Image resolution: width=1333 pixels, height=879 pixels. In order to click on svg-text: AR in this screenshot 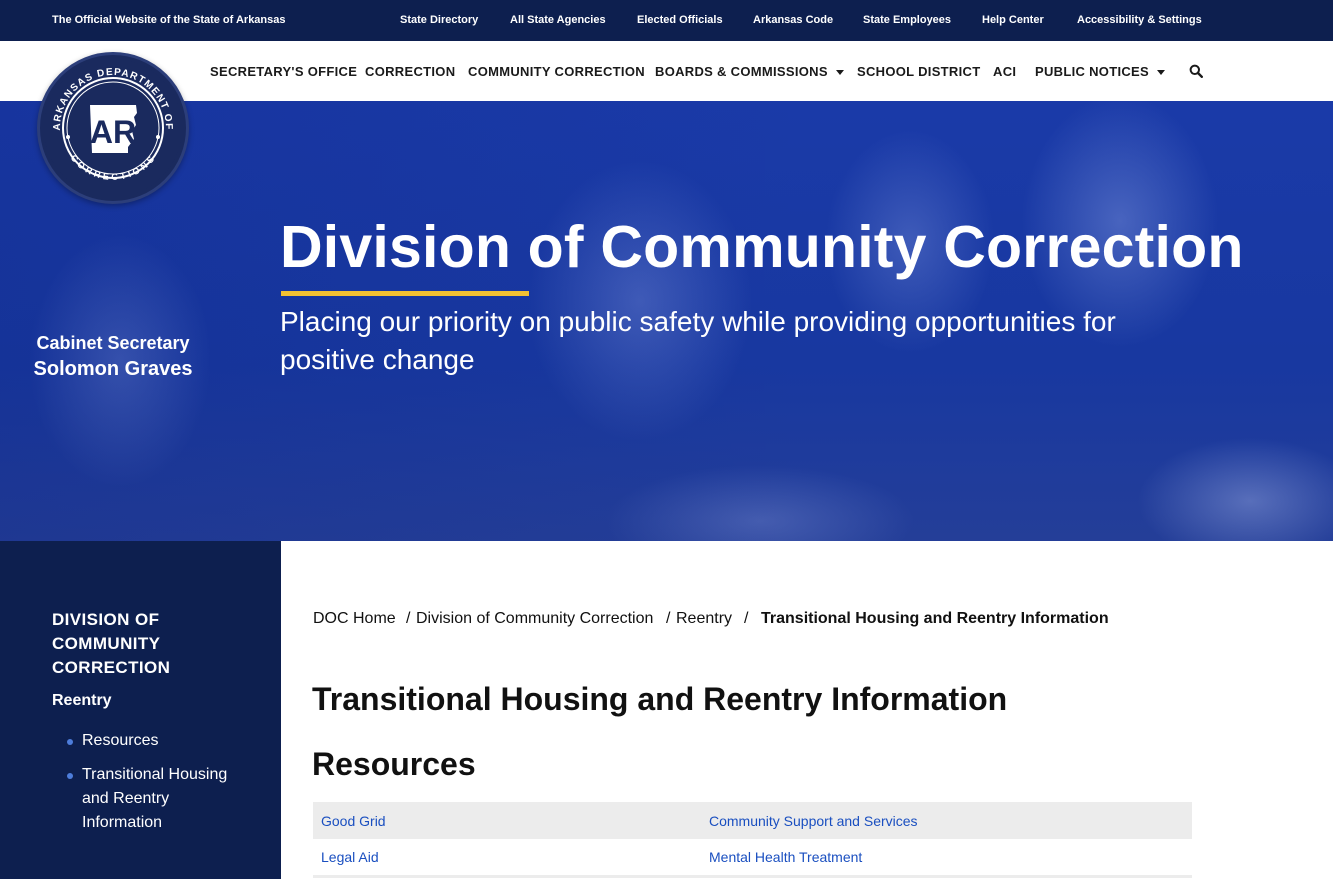, I will do `click(113, 132)`.